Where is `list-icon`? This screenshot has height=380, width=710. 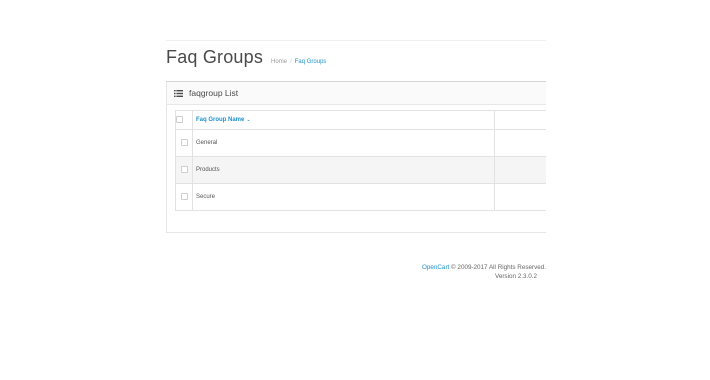
list-icon is located at coordinates (178, 93).